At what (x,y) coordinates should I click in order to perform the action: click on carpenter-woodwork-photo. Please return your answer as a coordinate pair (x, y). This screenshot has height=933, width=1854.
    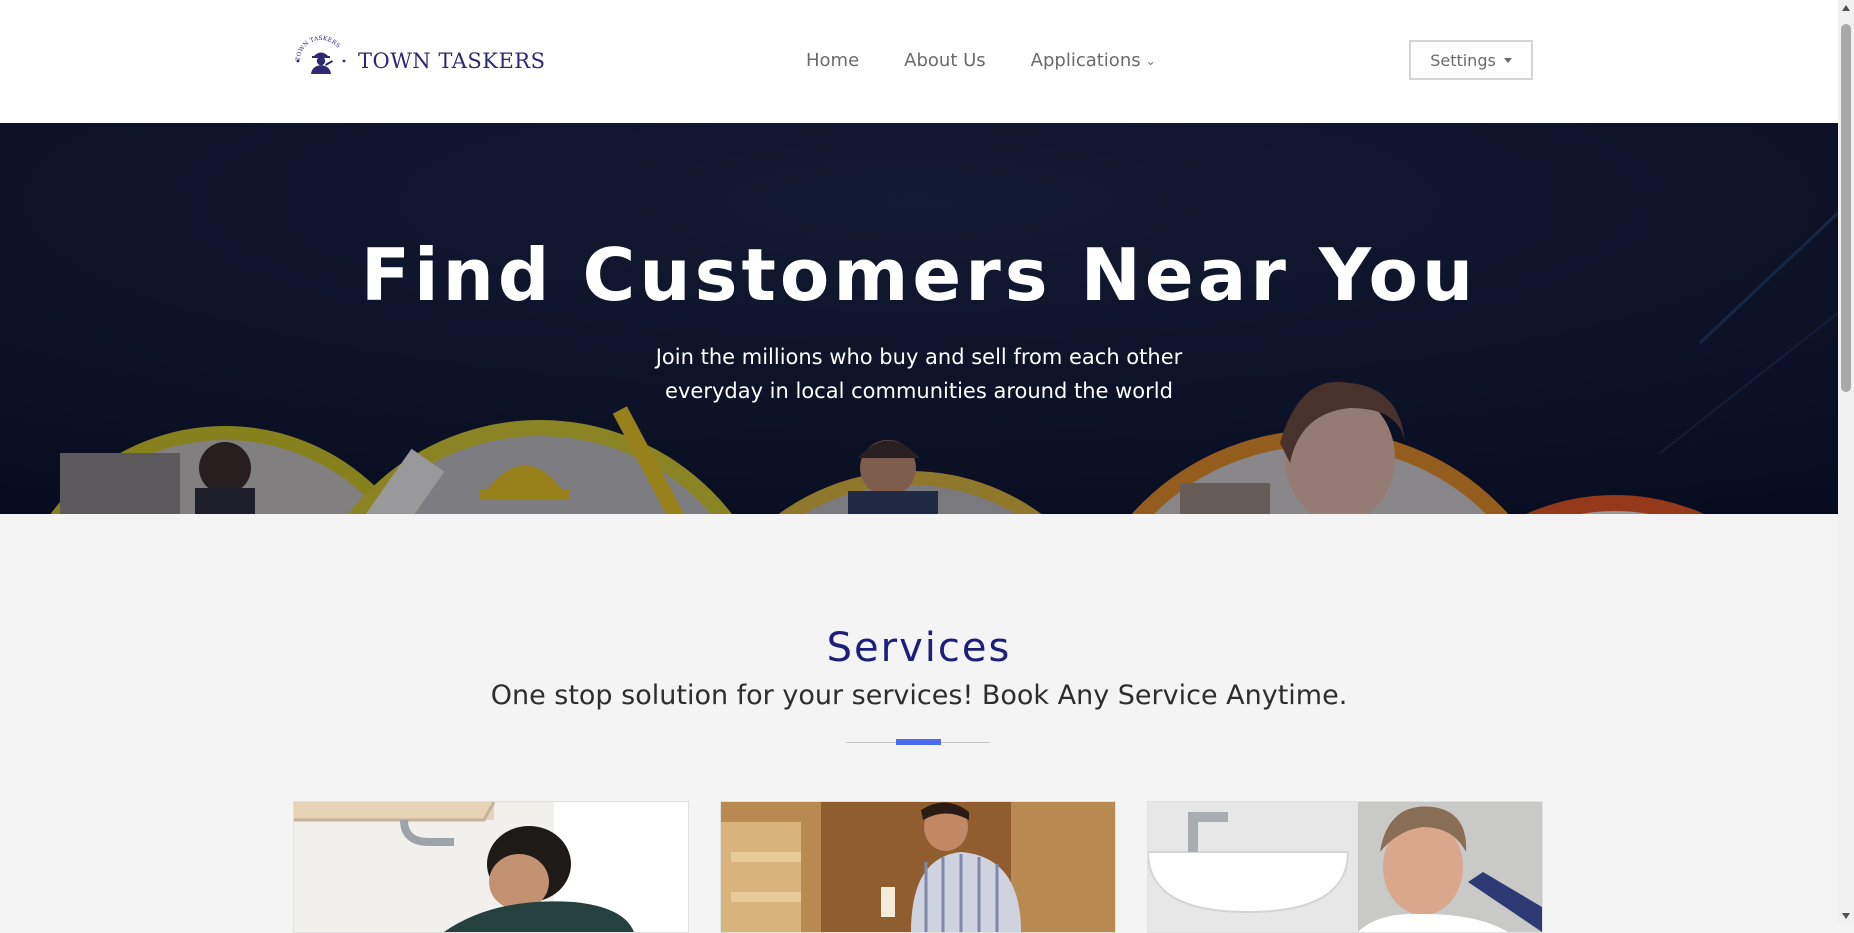
    Looking at the image, I should click on (918, 867).